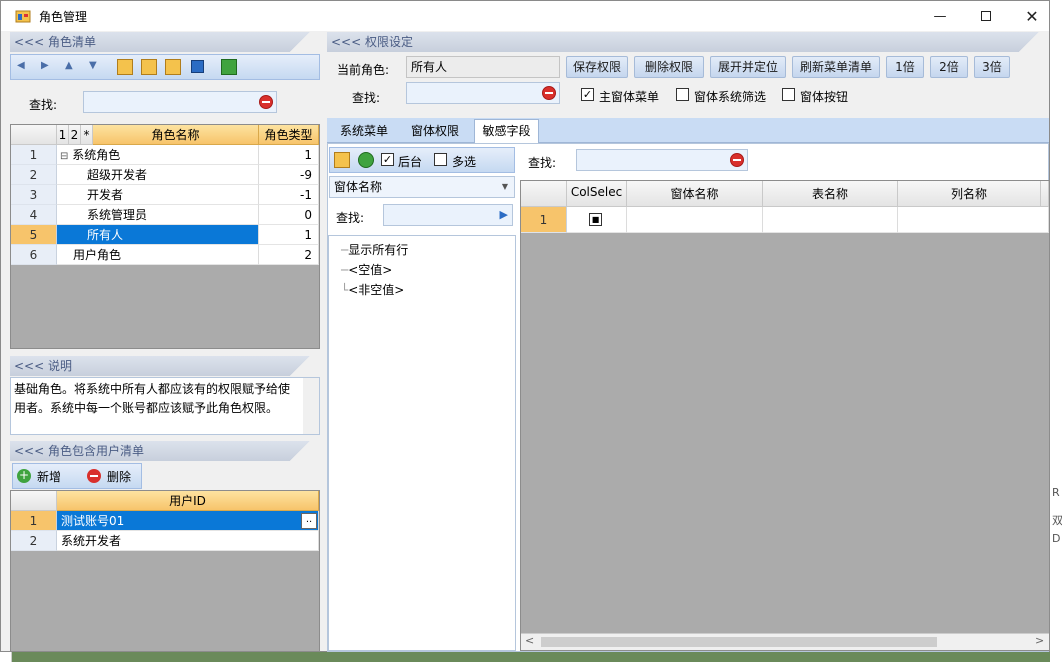  I want to click on role-name-cell: 超级开发者, so click(158, 175).